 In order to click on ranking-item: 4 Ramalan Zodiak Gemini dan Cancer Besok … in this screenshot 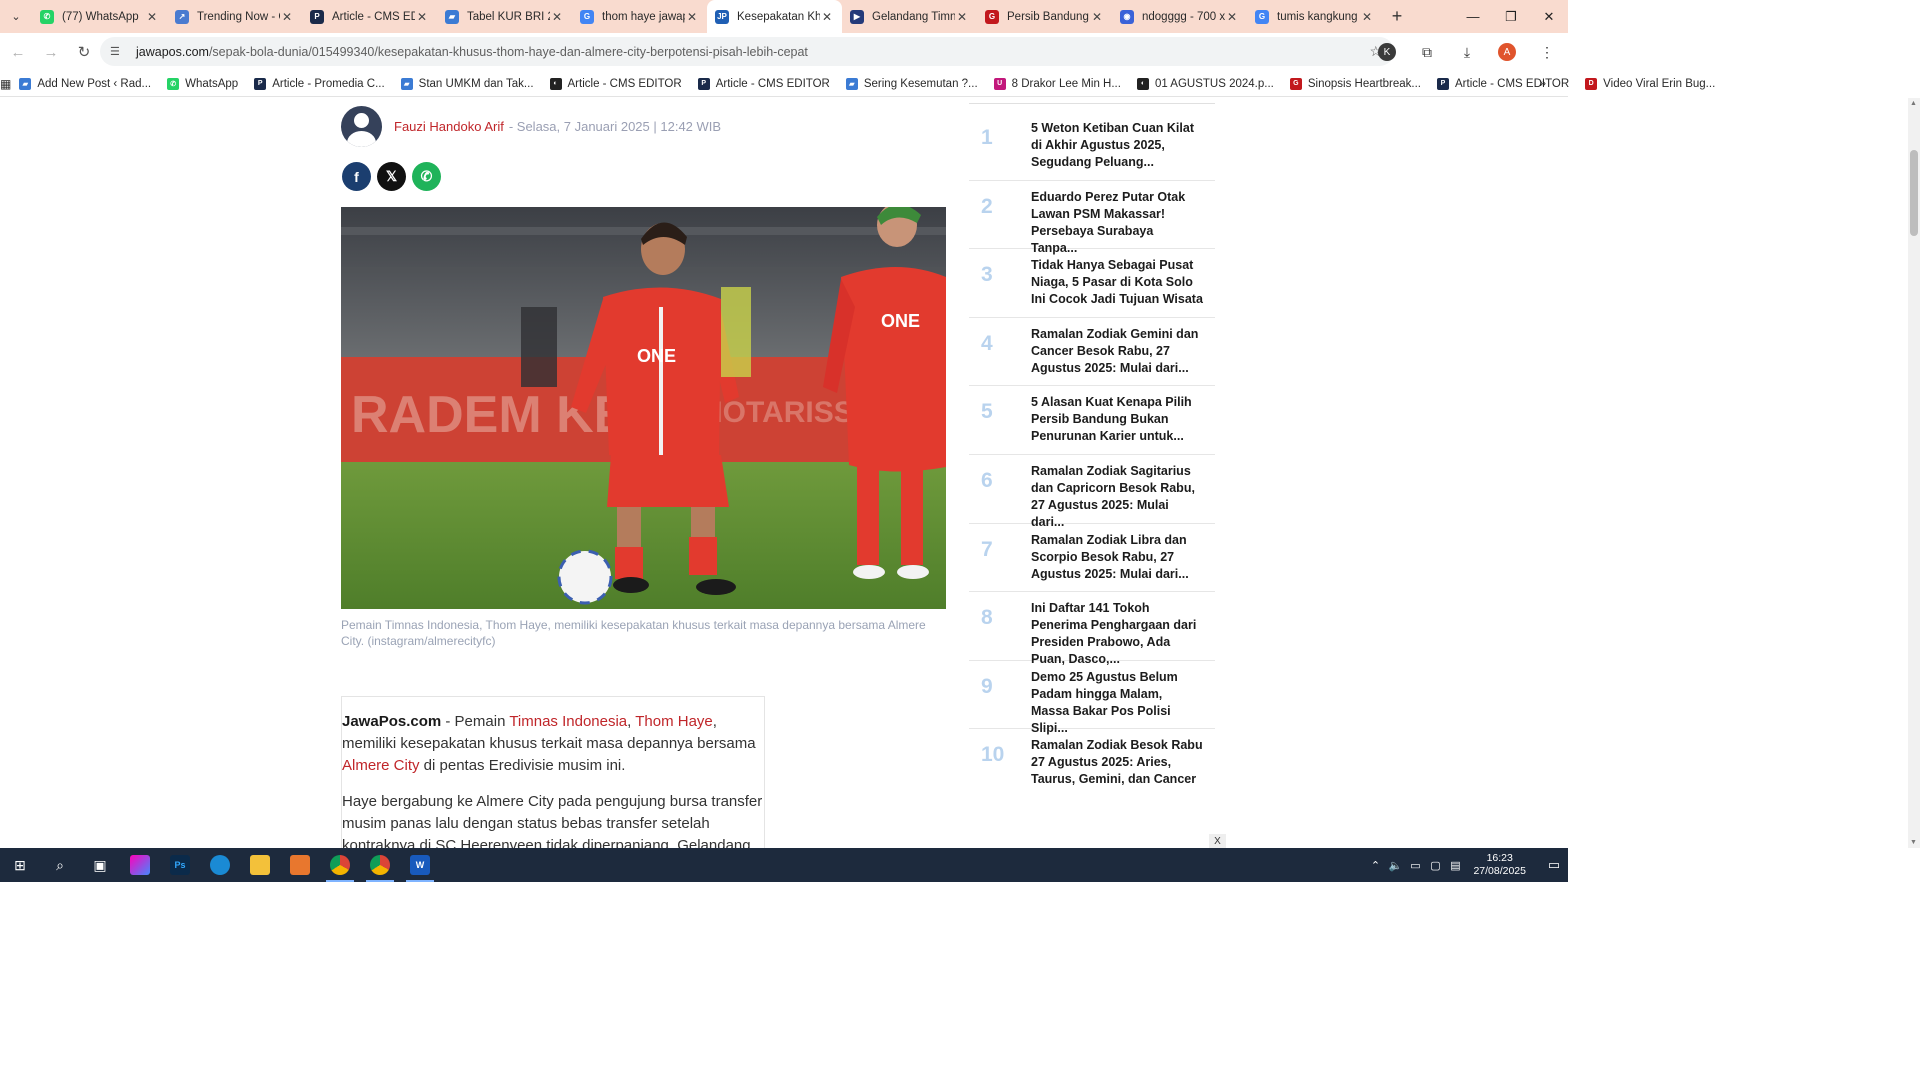, I will do `click(1092, 352)`.